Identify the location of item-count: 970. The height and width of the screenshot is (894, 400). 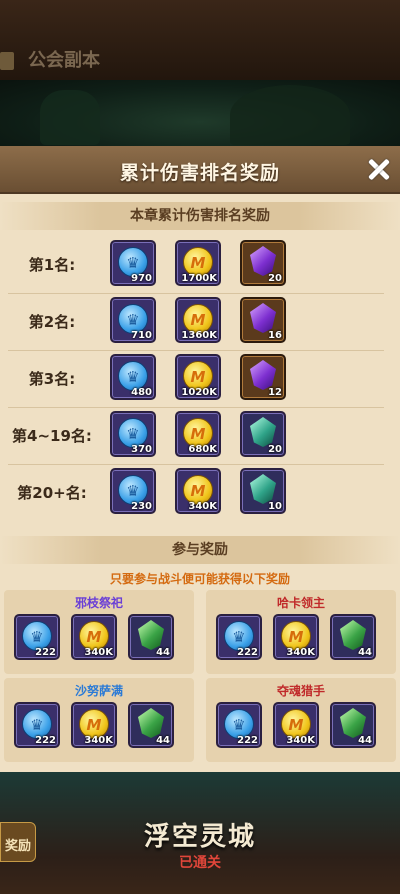
(141, 278).